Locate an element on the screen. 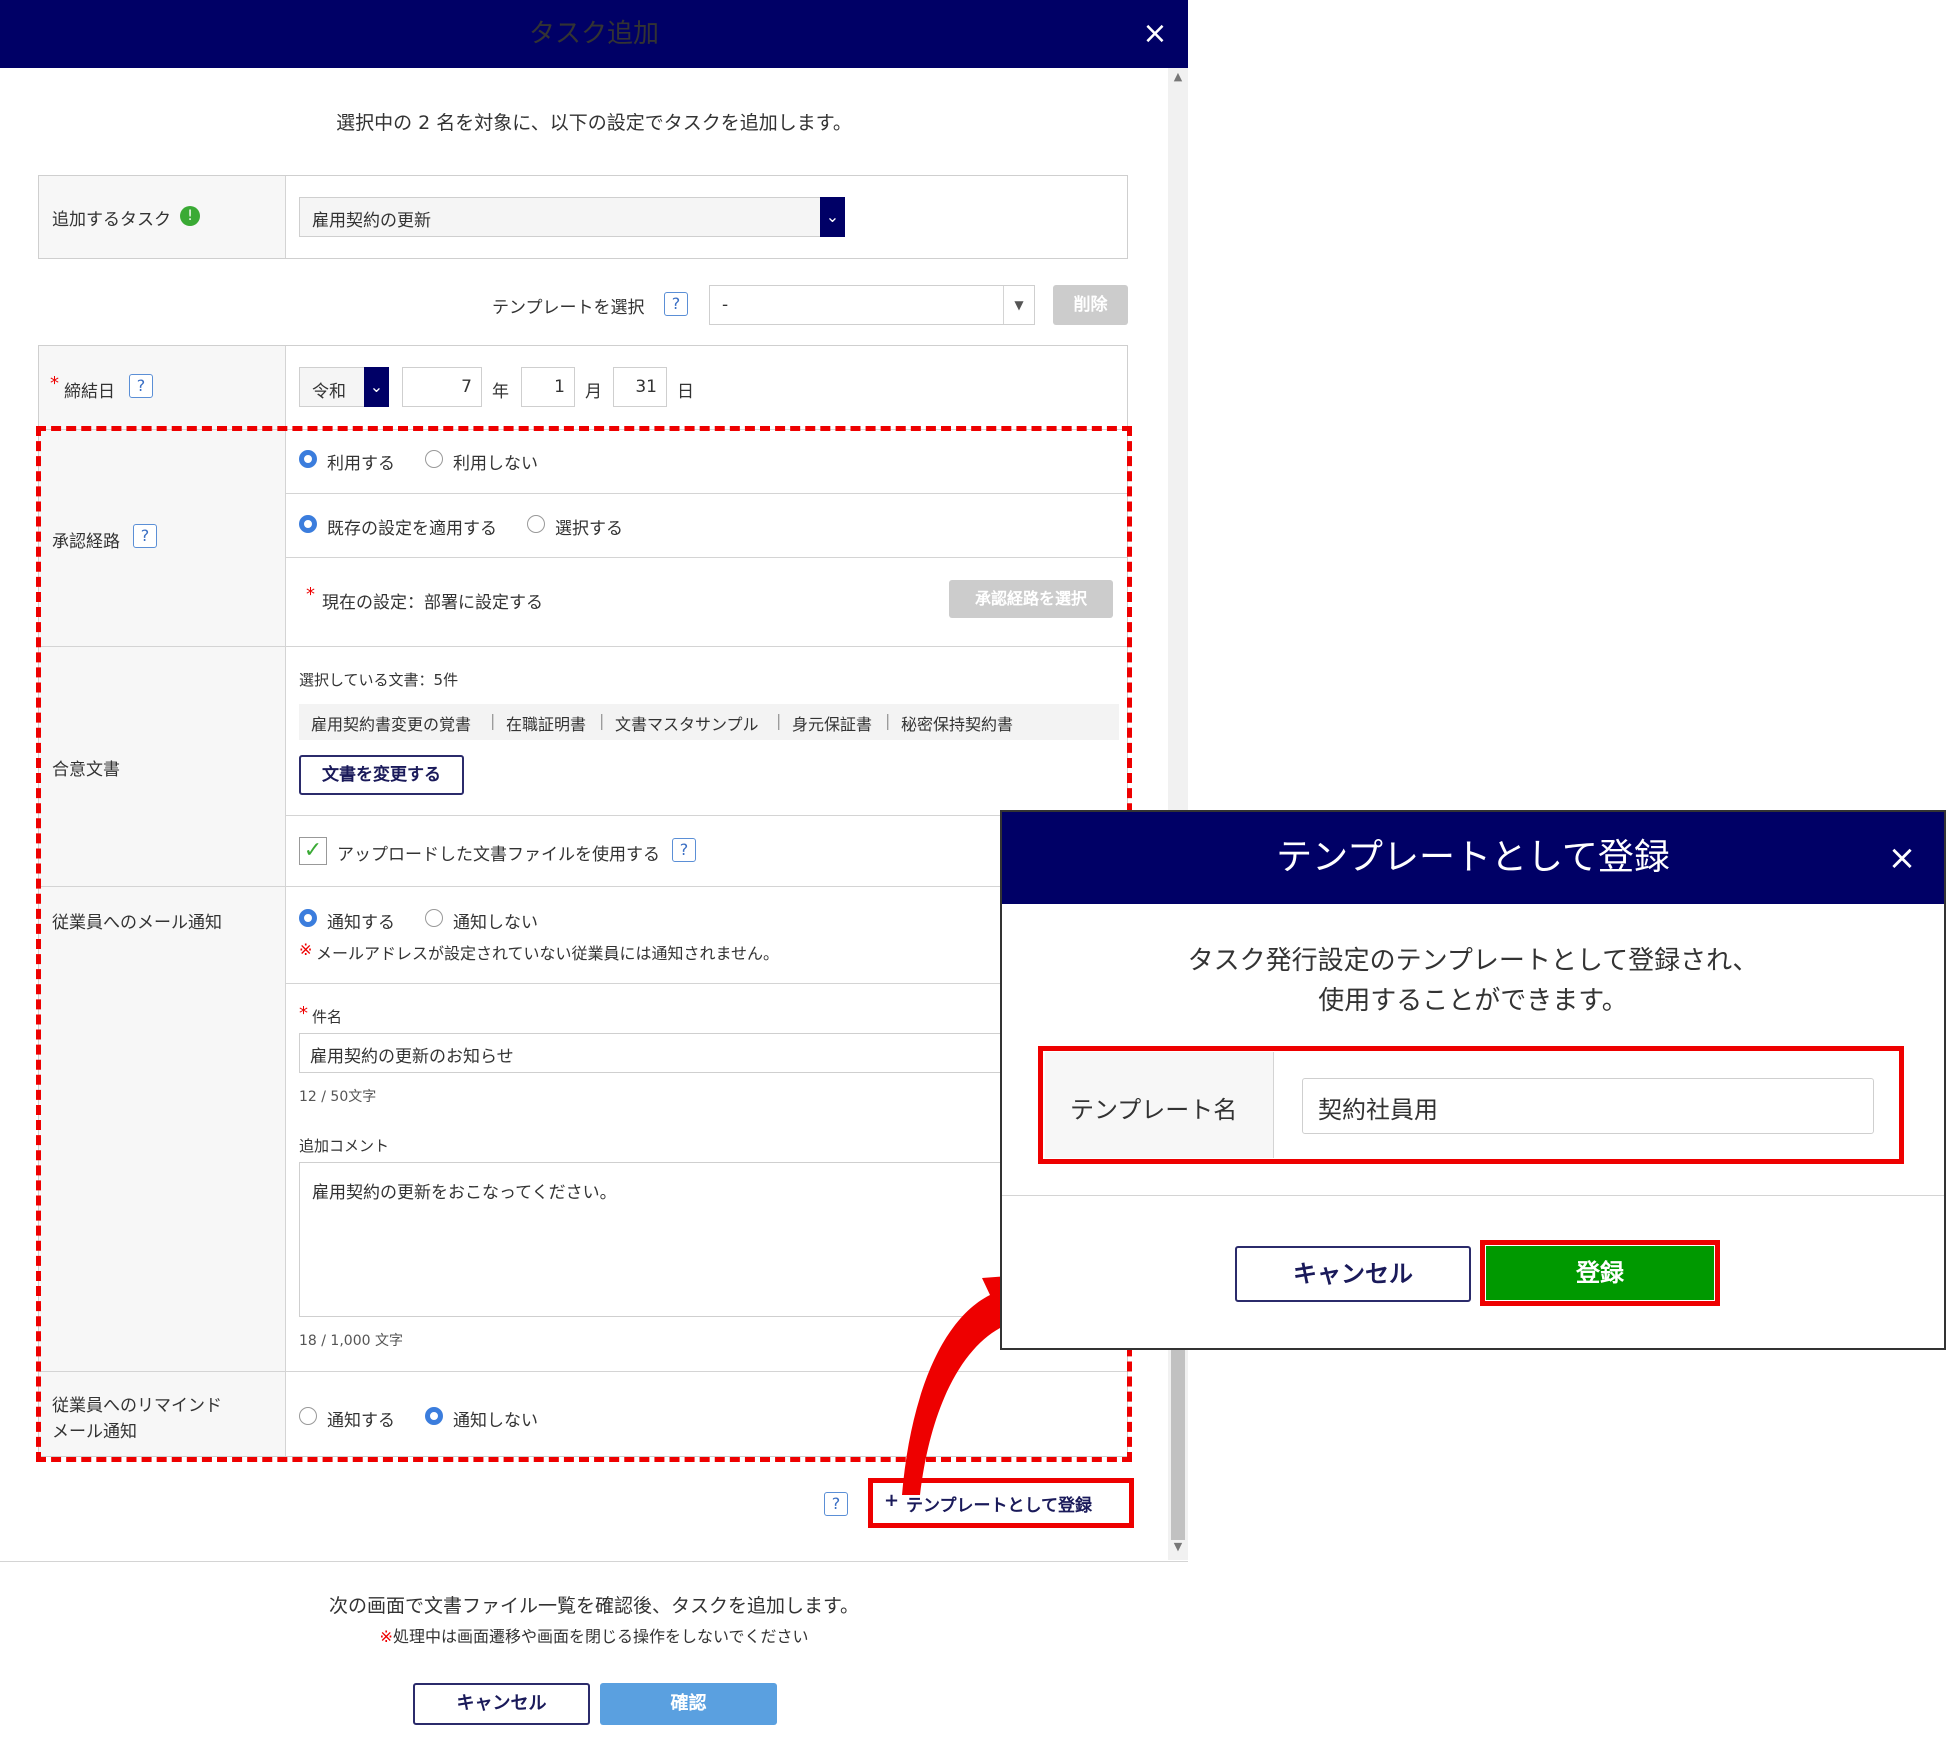  footer-warning: ※処理中は画面遷移や画面を閉じる操作をしないでください is located at coordinates (594, 1635).